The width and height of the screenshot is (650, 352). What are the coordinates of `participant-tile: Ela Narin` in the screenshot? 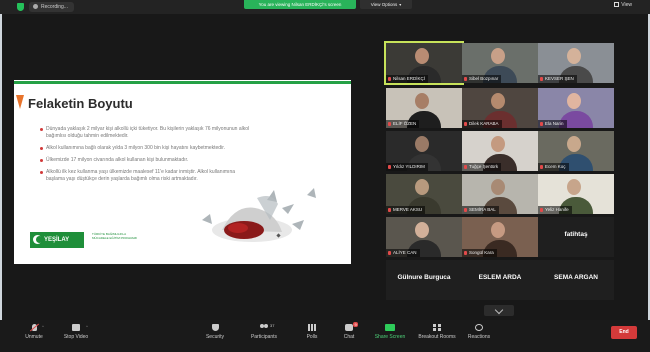 It's located at (576, 108).